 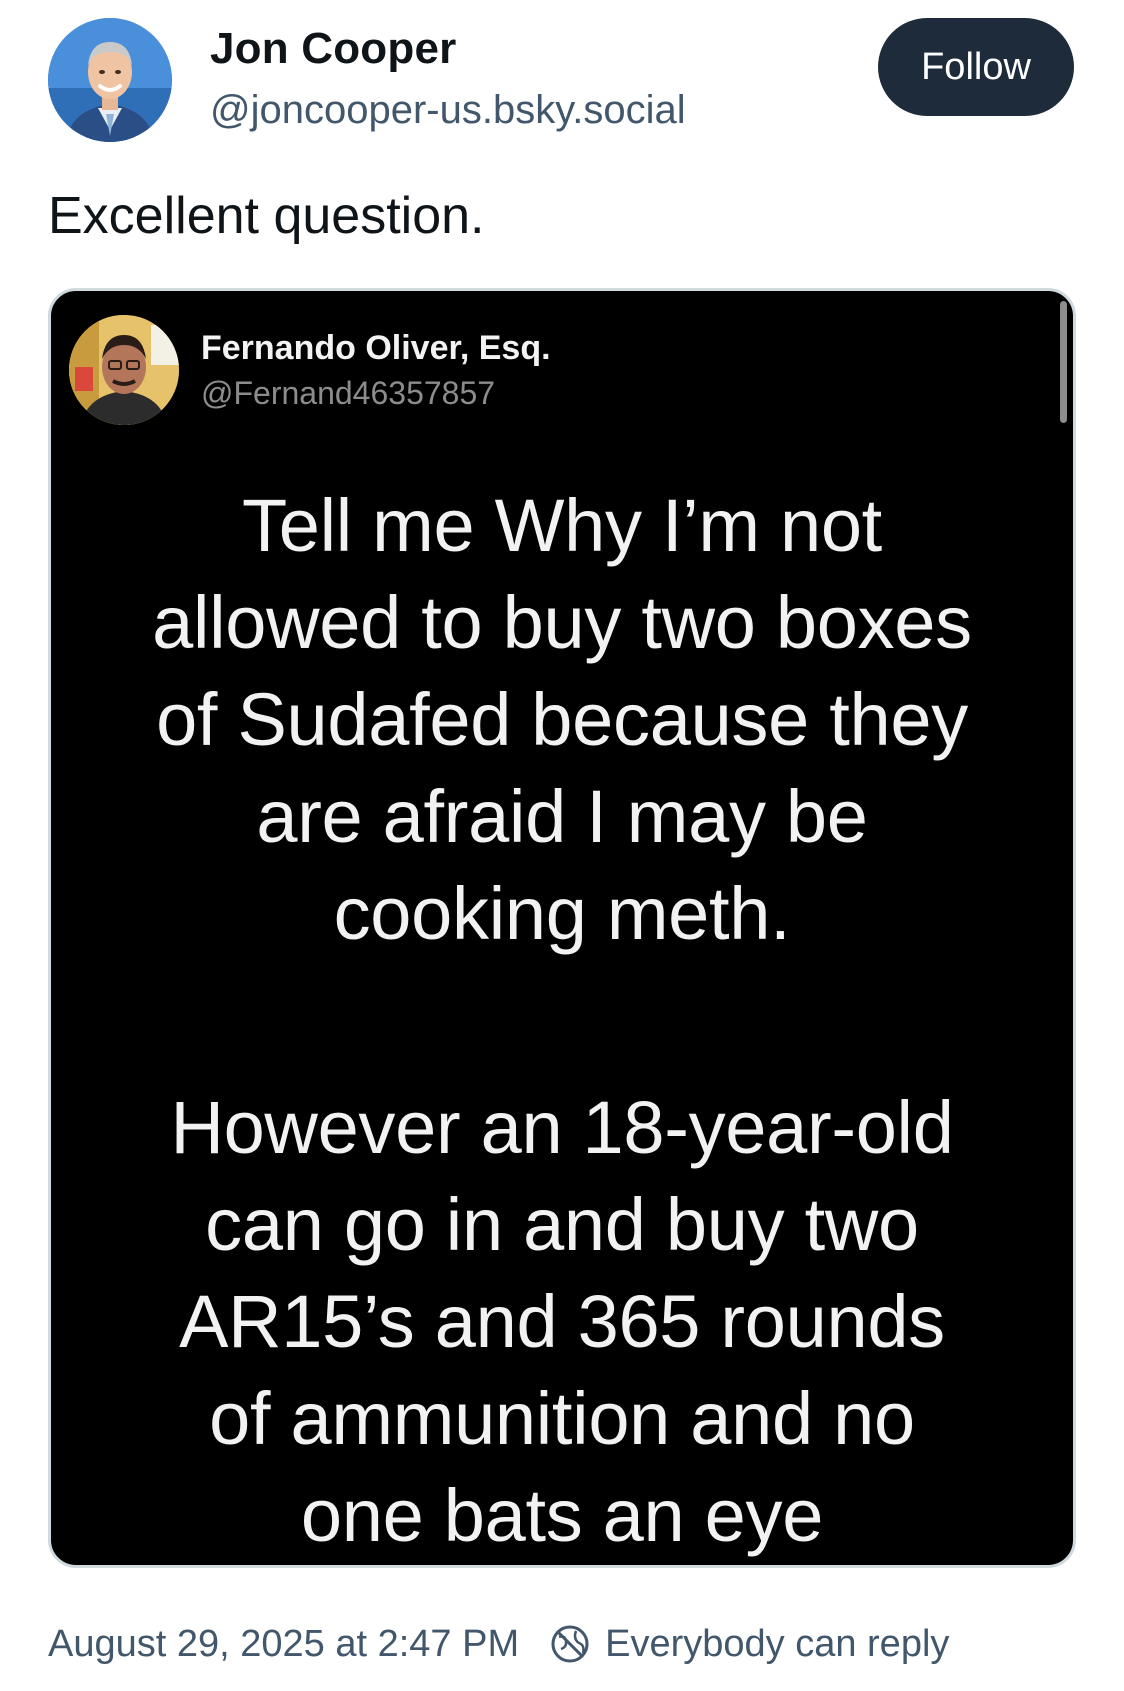 I want to click on embed-text-line: However an 18-year-old, so click(x=562, y=1127).